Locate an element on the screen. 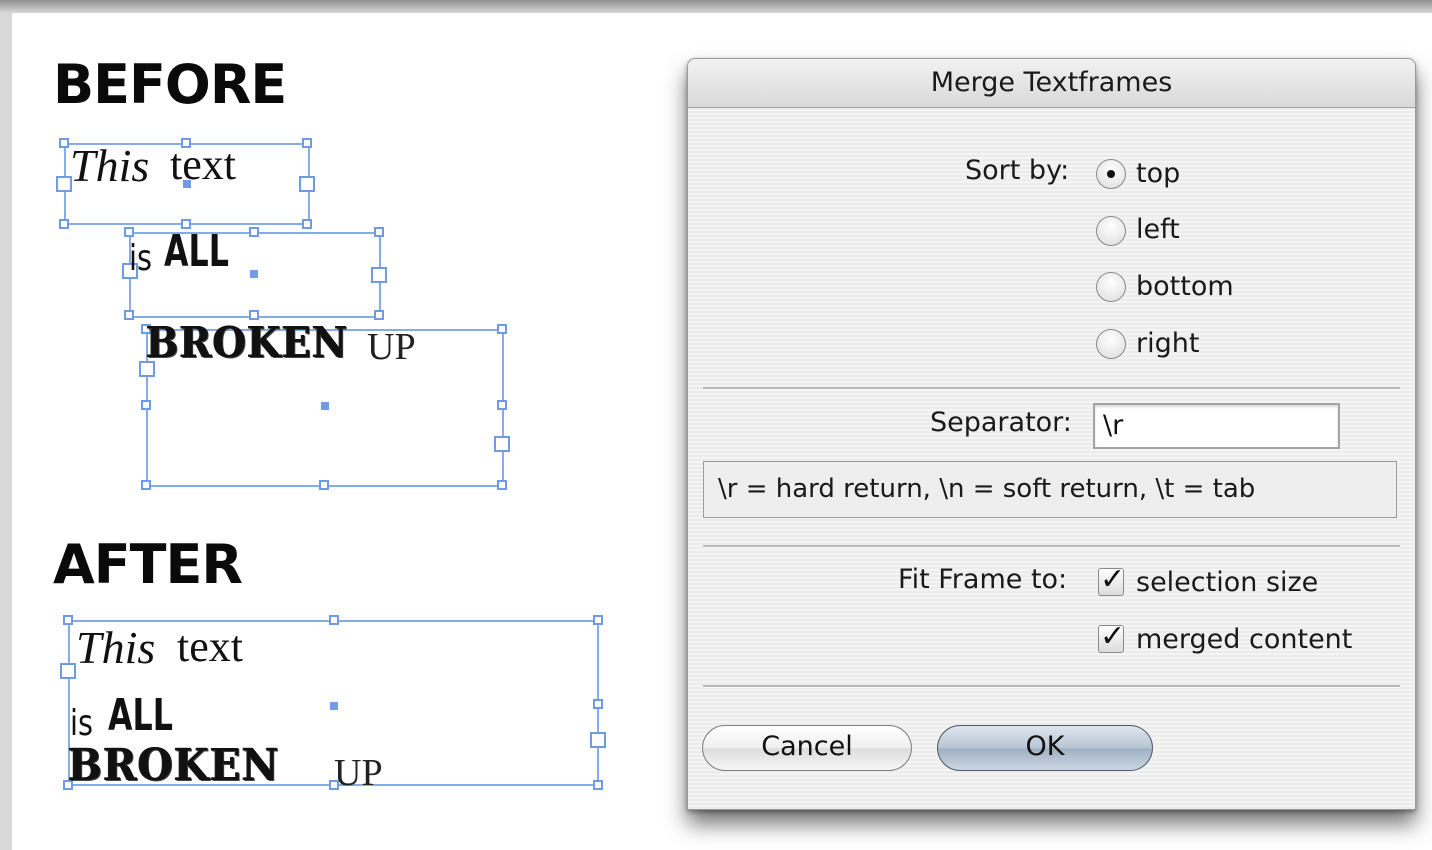 The image size is (1432, 850). radio-right is located at coordinates (1111, 344).